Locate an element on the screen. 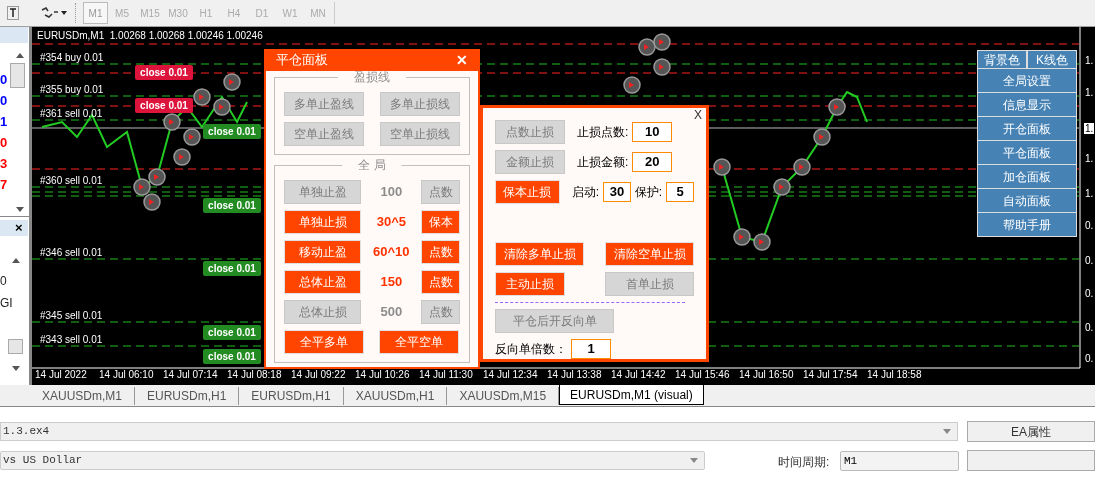 The image size is (1095, 483). order-label: #354 buy 0.01 is located at coordinates (72, 57).